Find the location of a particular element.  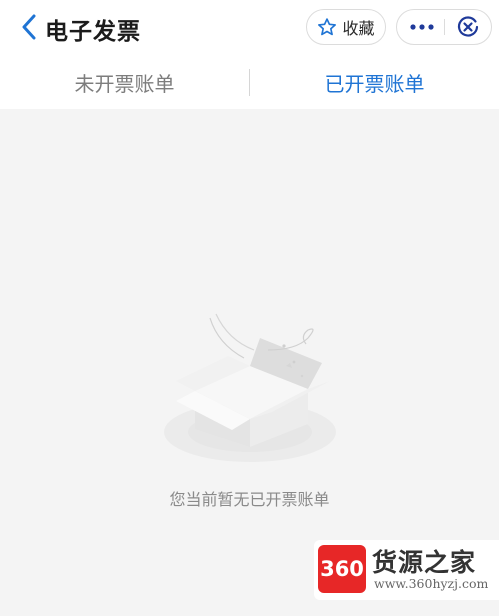

more-button is located at coordinates (422, 27).